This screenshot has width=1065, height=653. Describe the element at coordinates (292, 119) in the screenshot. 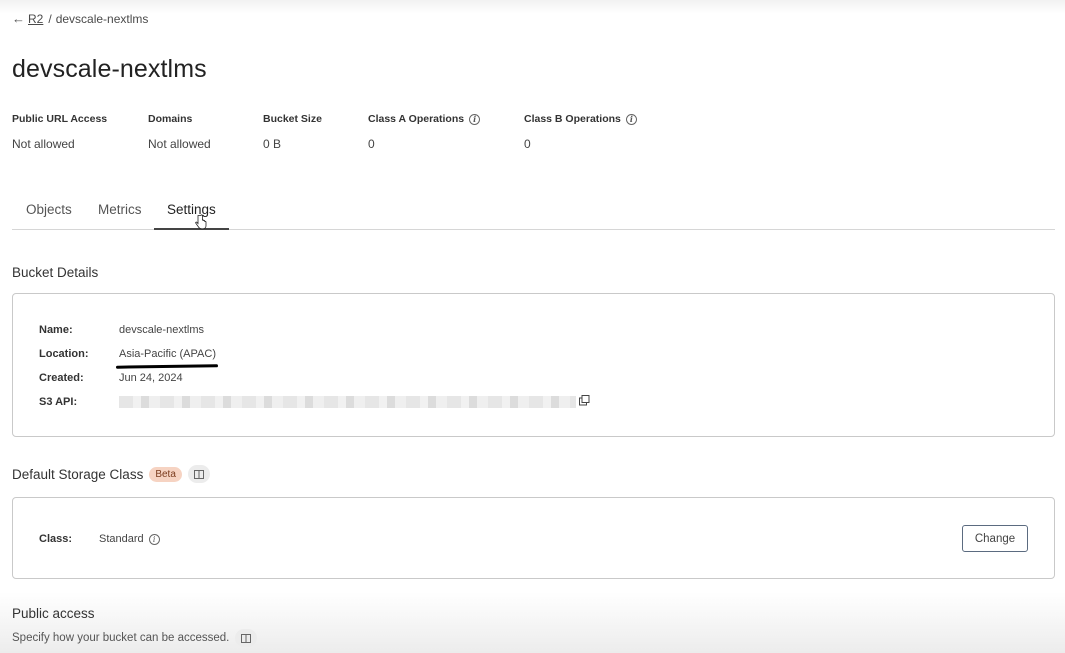

I see `stat-label: Bucket Size` at that location.